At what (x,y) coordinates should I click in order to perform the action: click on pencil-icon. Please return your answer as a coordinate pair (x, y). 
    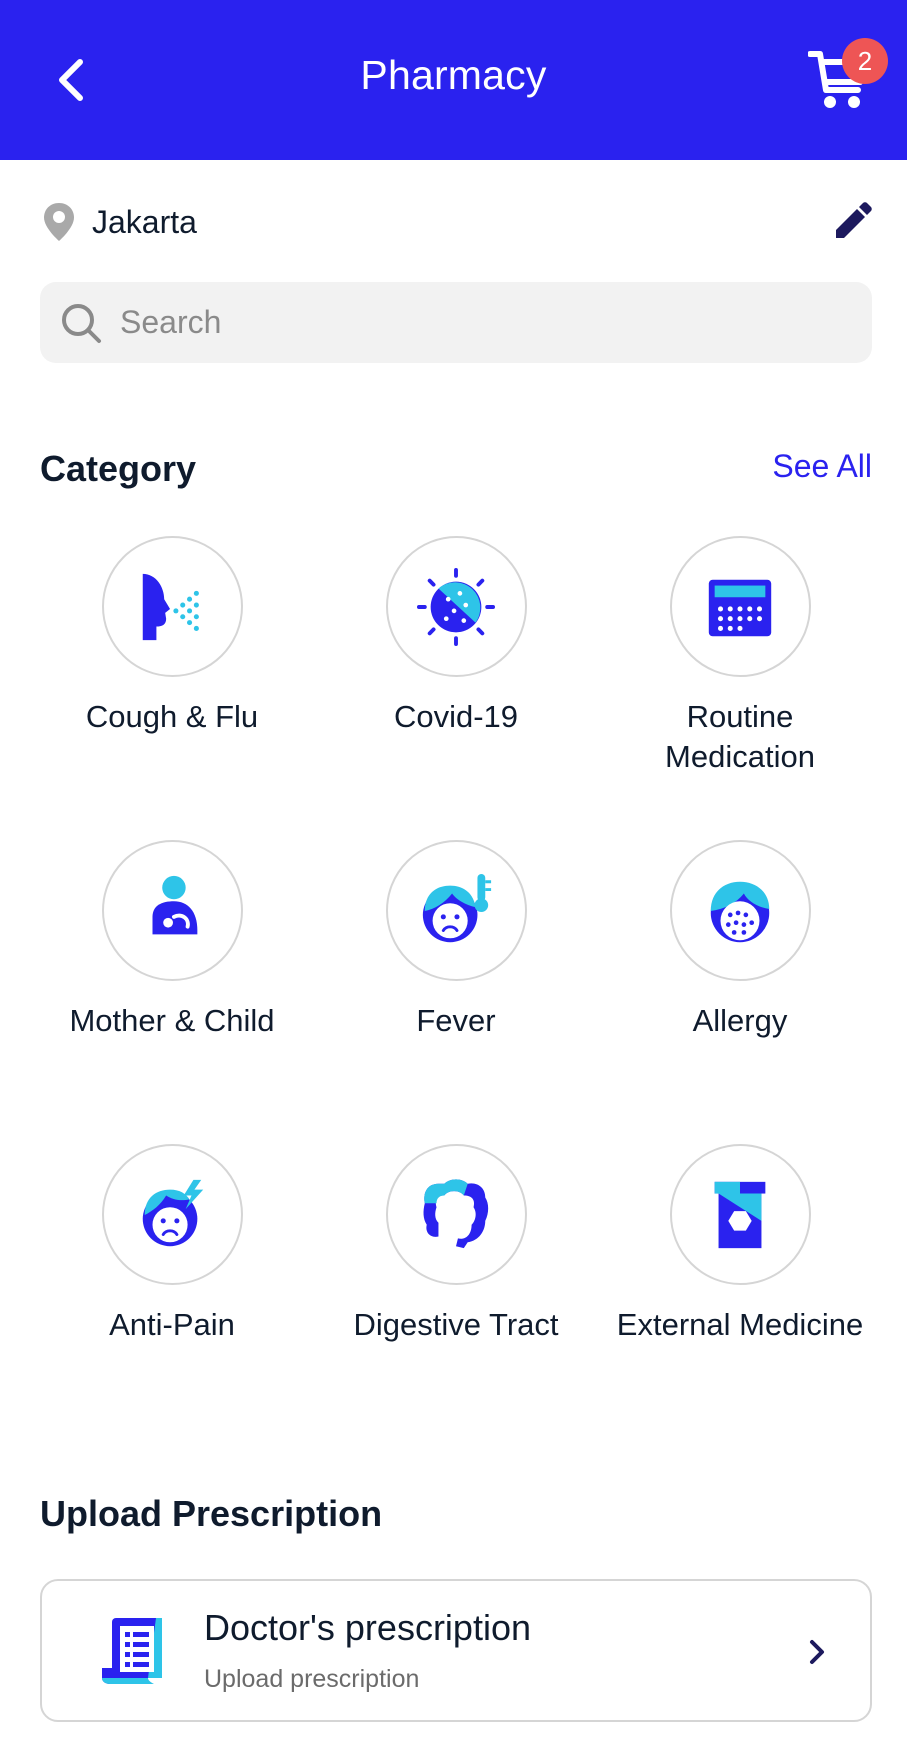
    Looking at the image, I should click on (852, 221).